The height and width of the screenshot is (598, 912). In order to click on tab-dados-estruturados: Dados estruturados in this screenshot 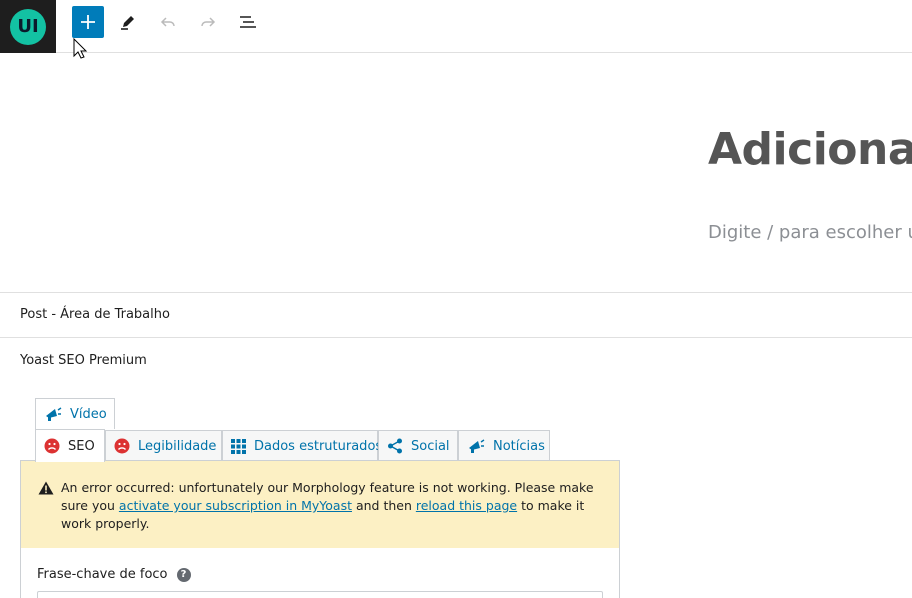, I will do `click(302, 445)`.